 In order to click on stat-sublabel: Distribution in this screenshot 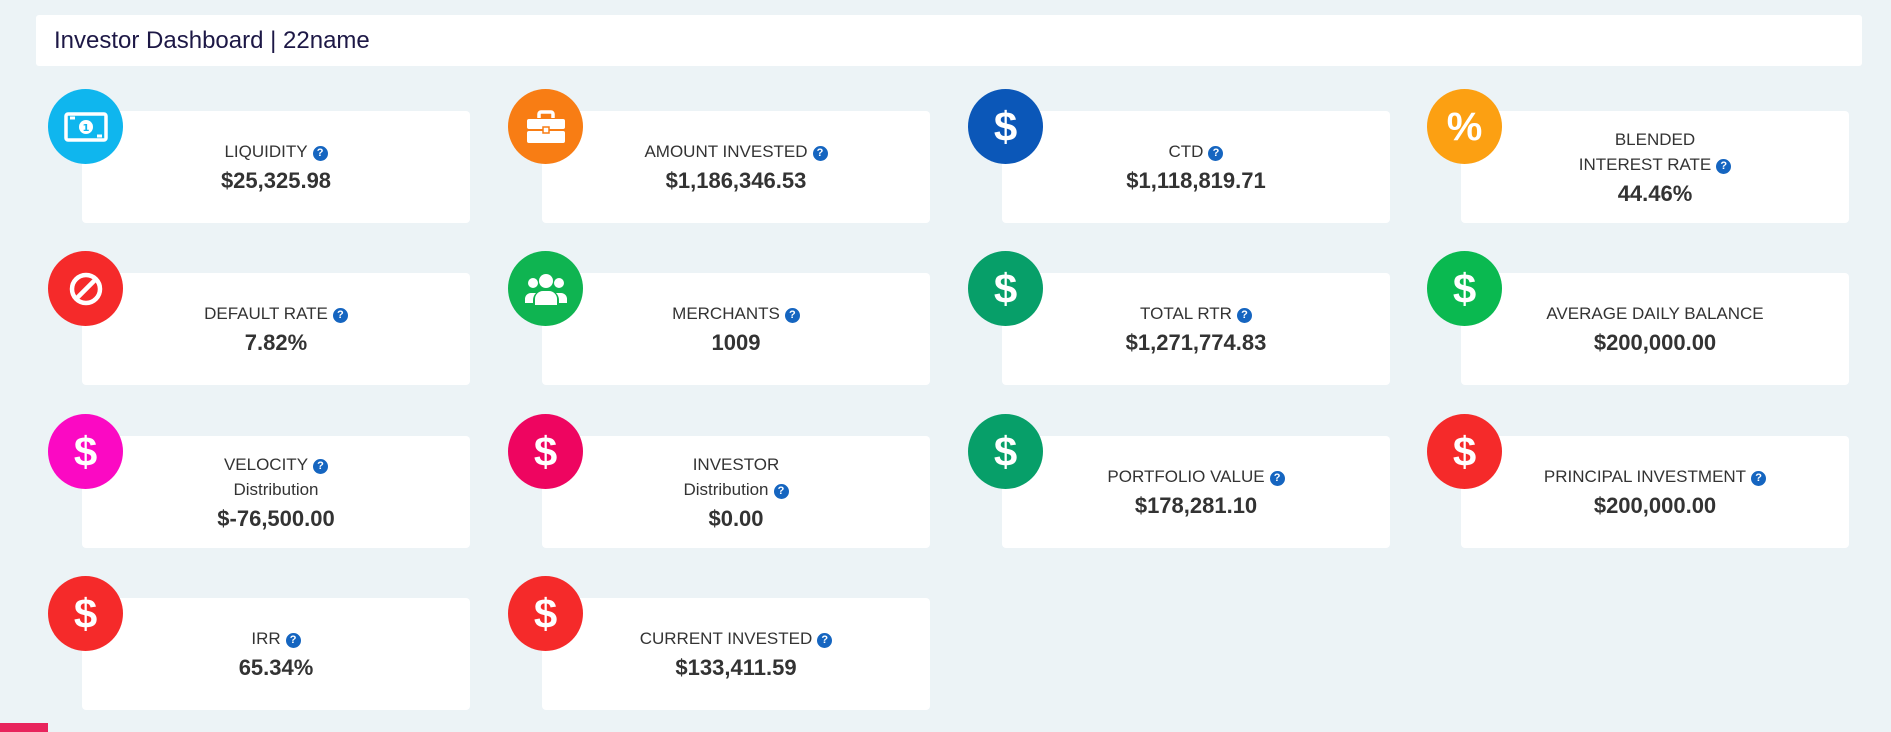, I will do `click(276, 489)`.